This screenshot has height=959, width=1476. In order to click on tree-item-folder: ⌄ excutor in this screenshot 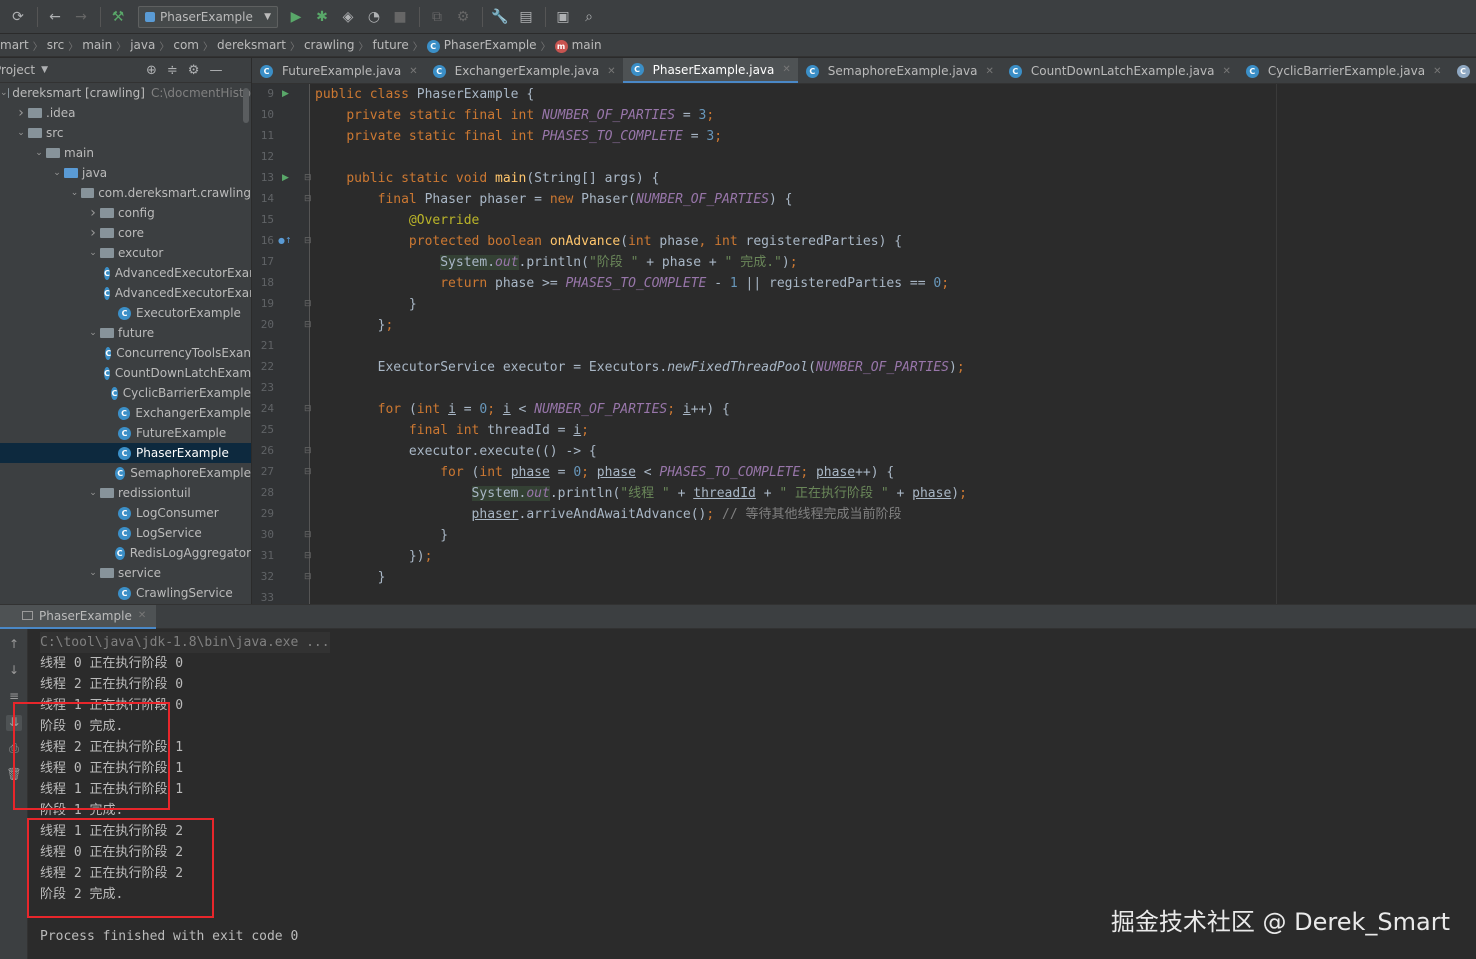, I will do `click(125, 253)`.